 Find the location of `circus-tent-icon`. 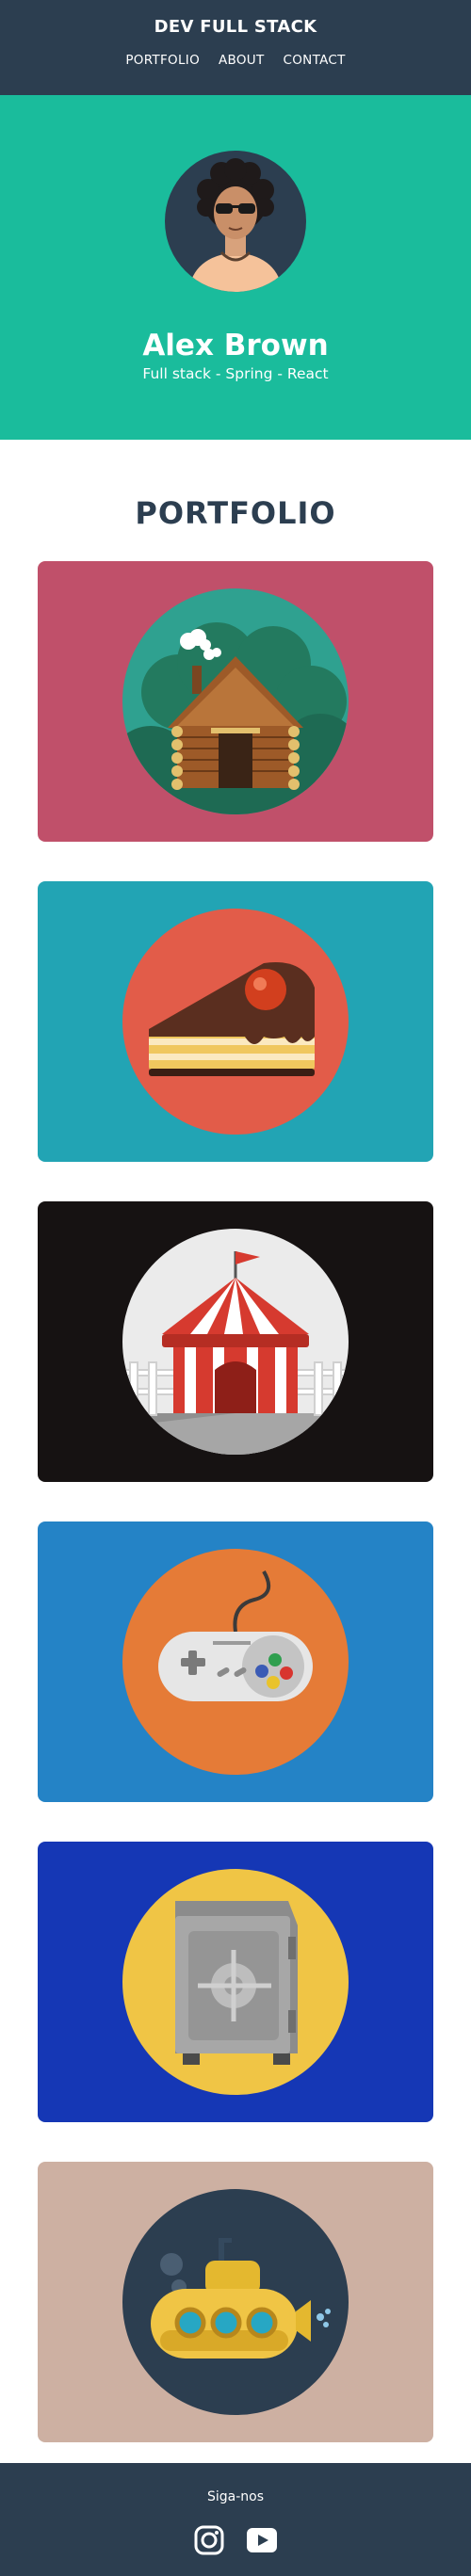

circus-tent-icon is located at coordinates (235, 1342).